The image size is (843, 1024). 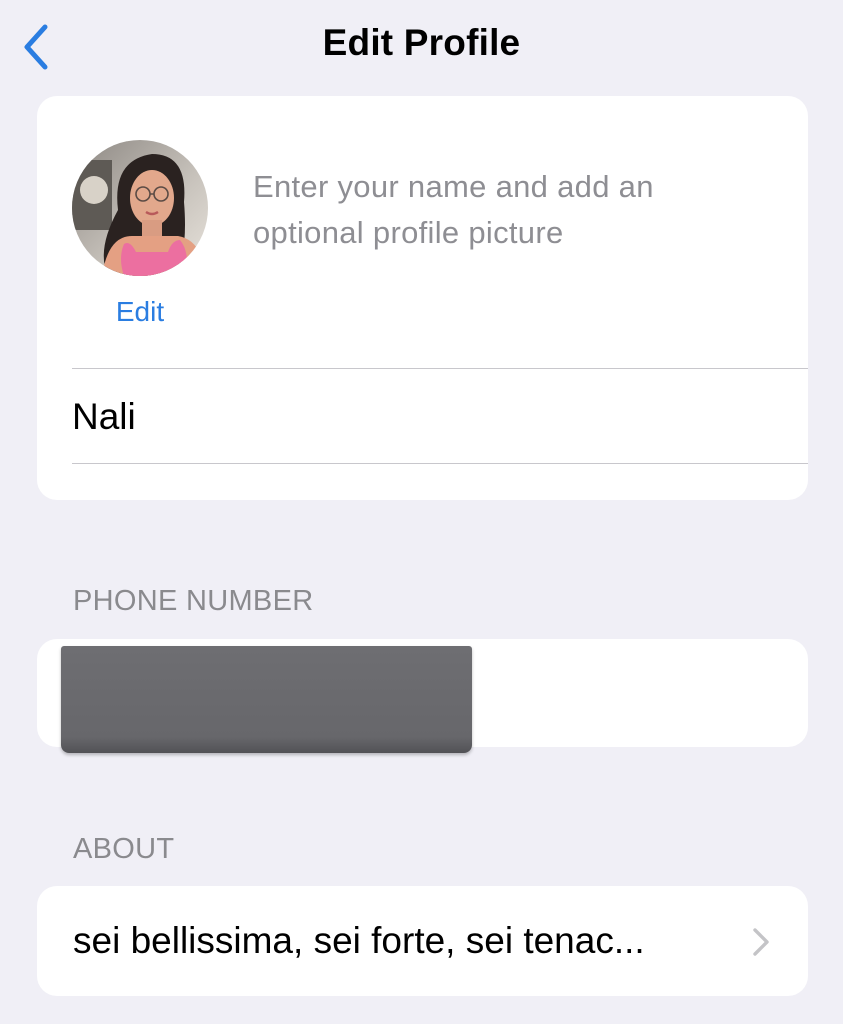 I want to click on name-field, so click(x=422, y=417).